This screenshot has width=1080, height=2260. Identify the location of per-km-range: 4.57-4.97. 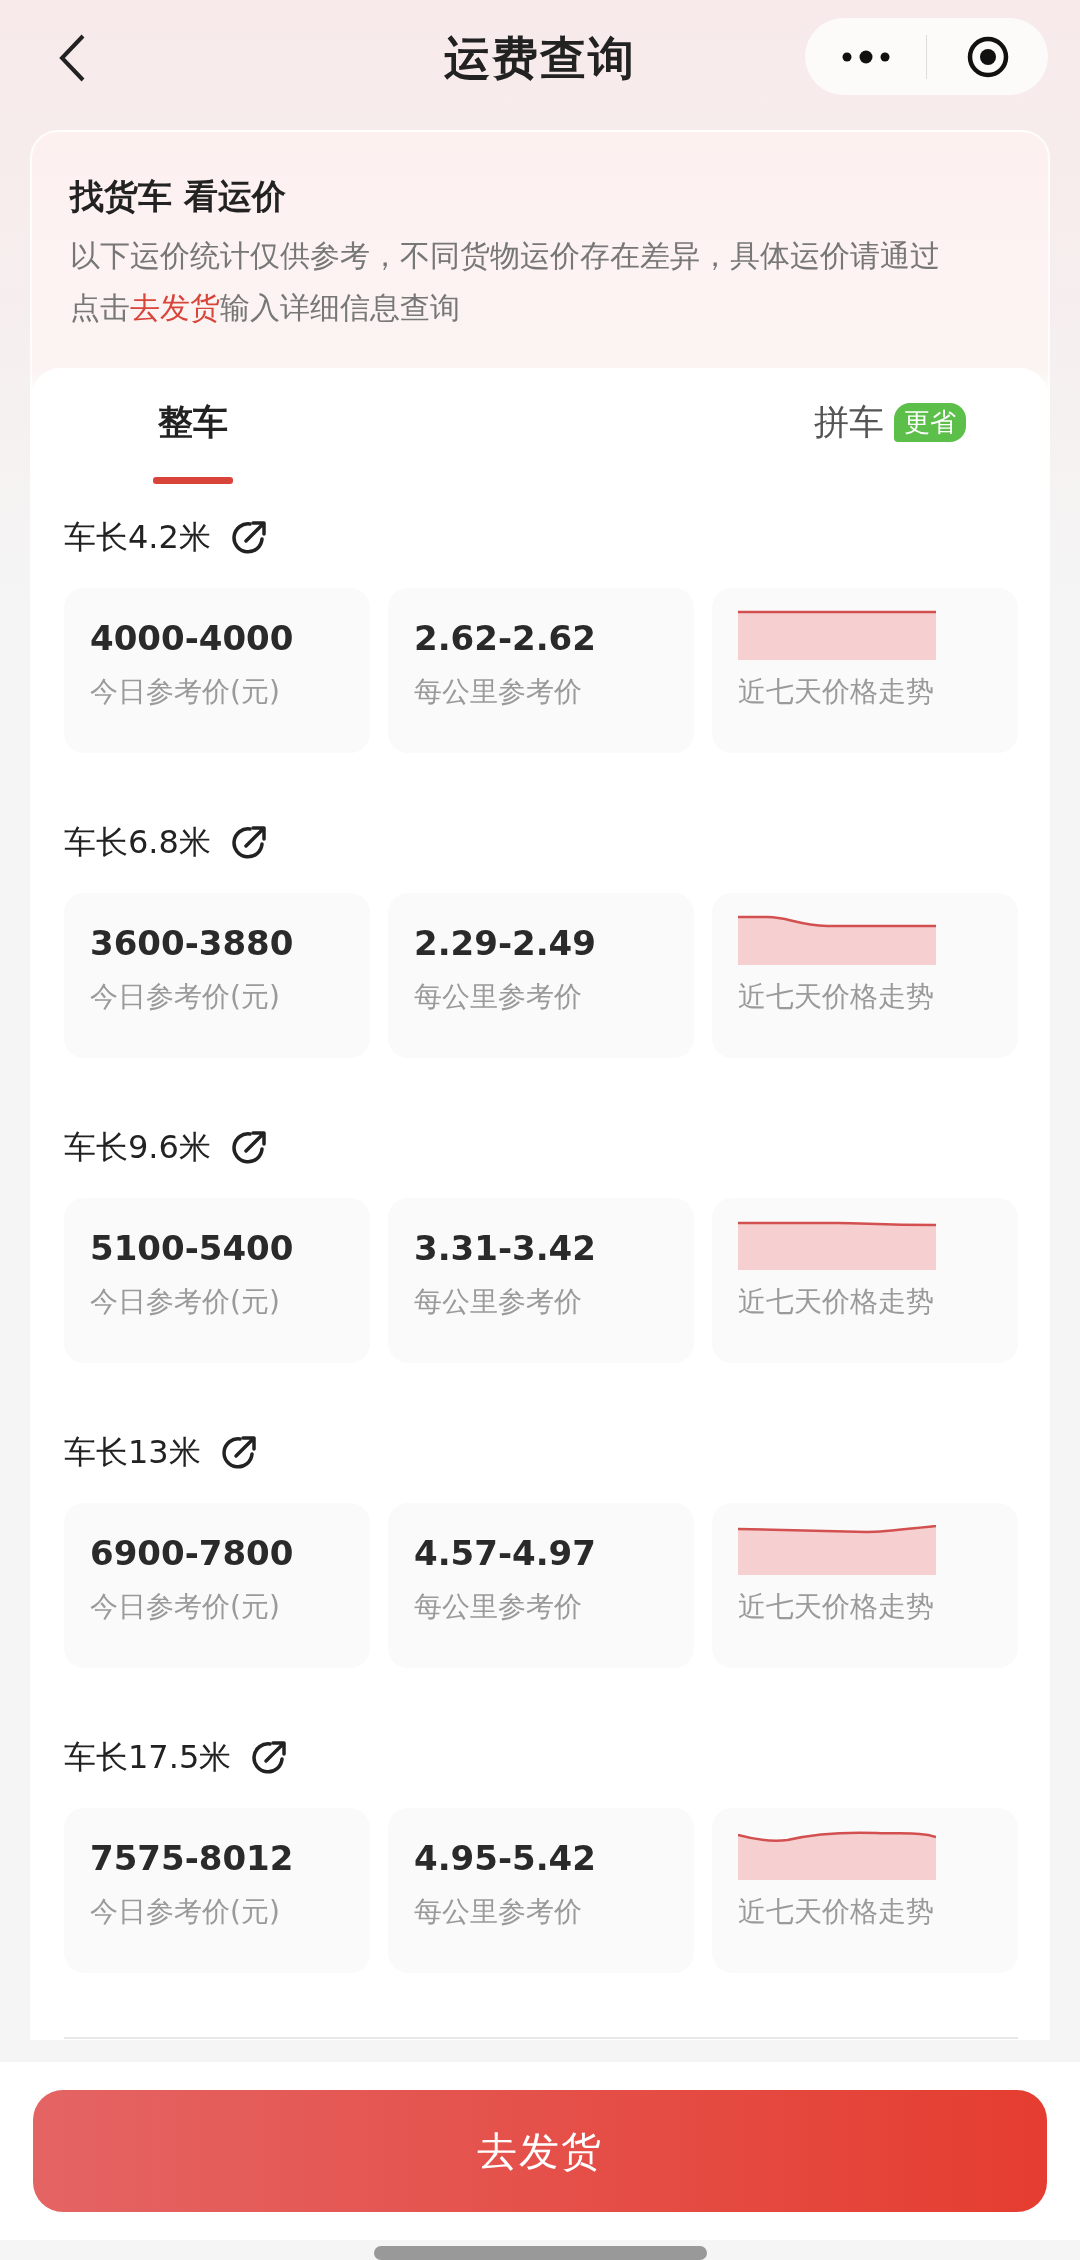
(505, 1553).